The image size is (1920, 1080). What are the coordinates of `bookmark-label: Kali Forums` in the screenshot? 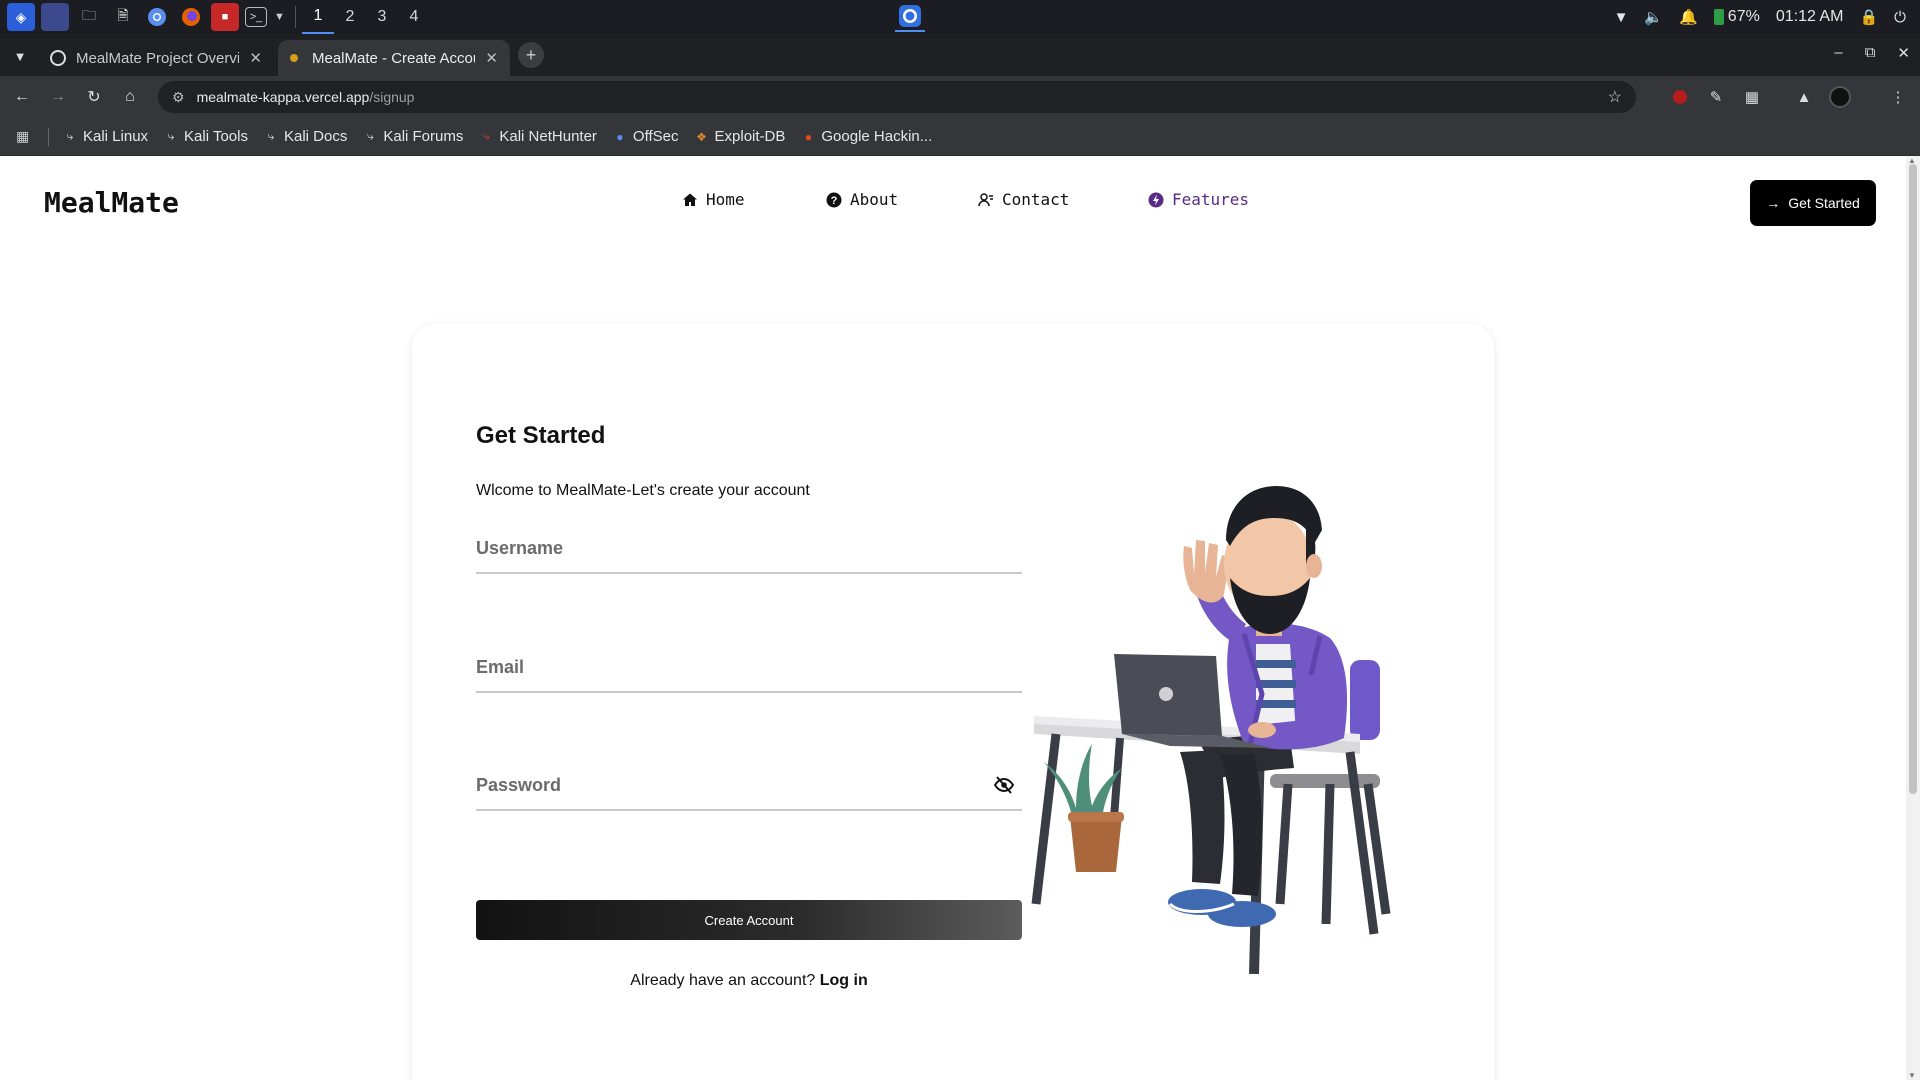 It's located at (423, 136).